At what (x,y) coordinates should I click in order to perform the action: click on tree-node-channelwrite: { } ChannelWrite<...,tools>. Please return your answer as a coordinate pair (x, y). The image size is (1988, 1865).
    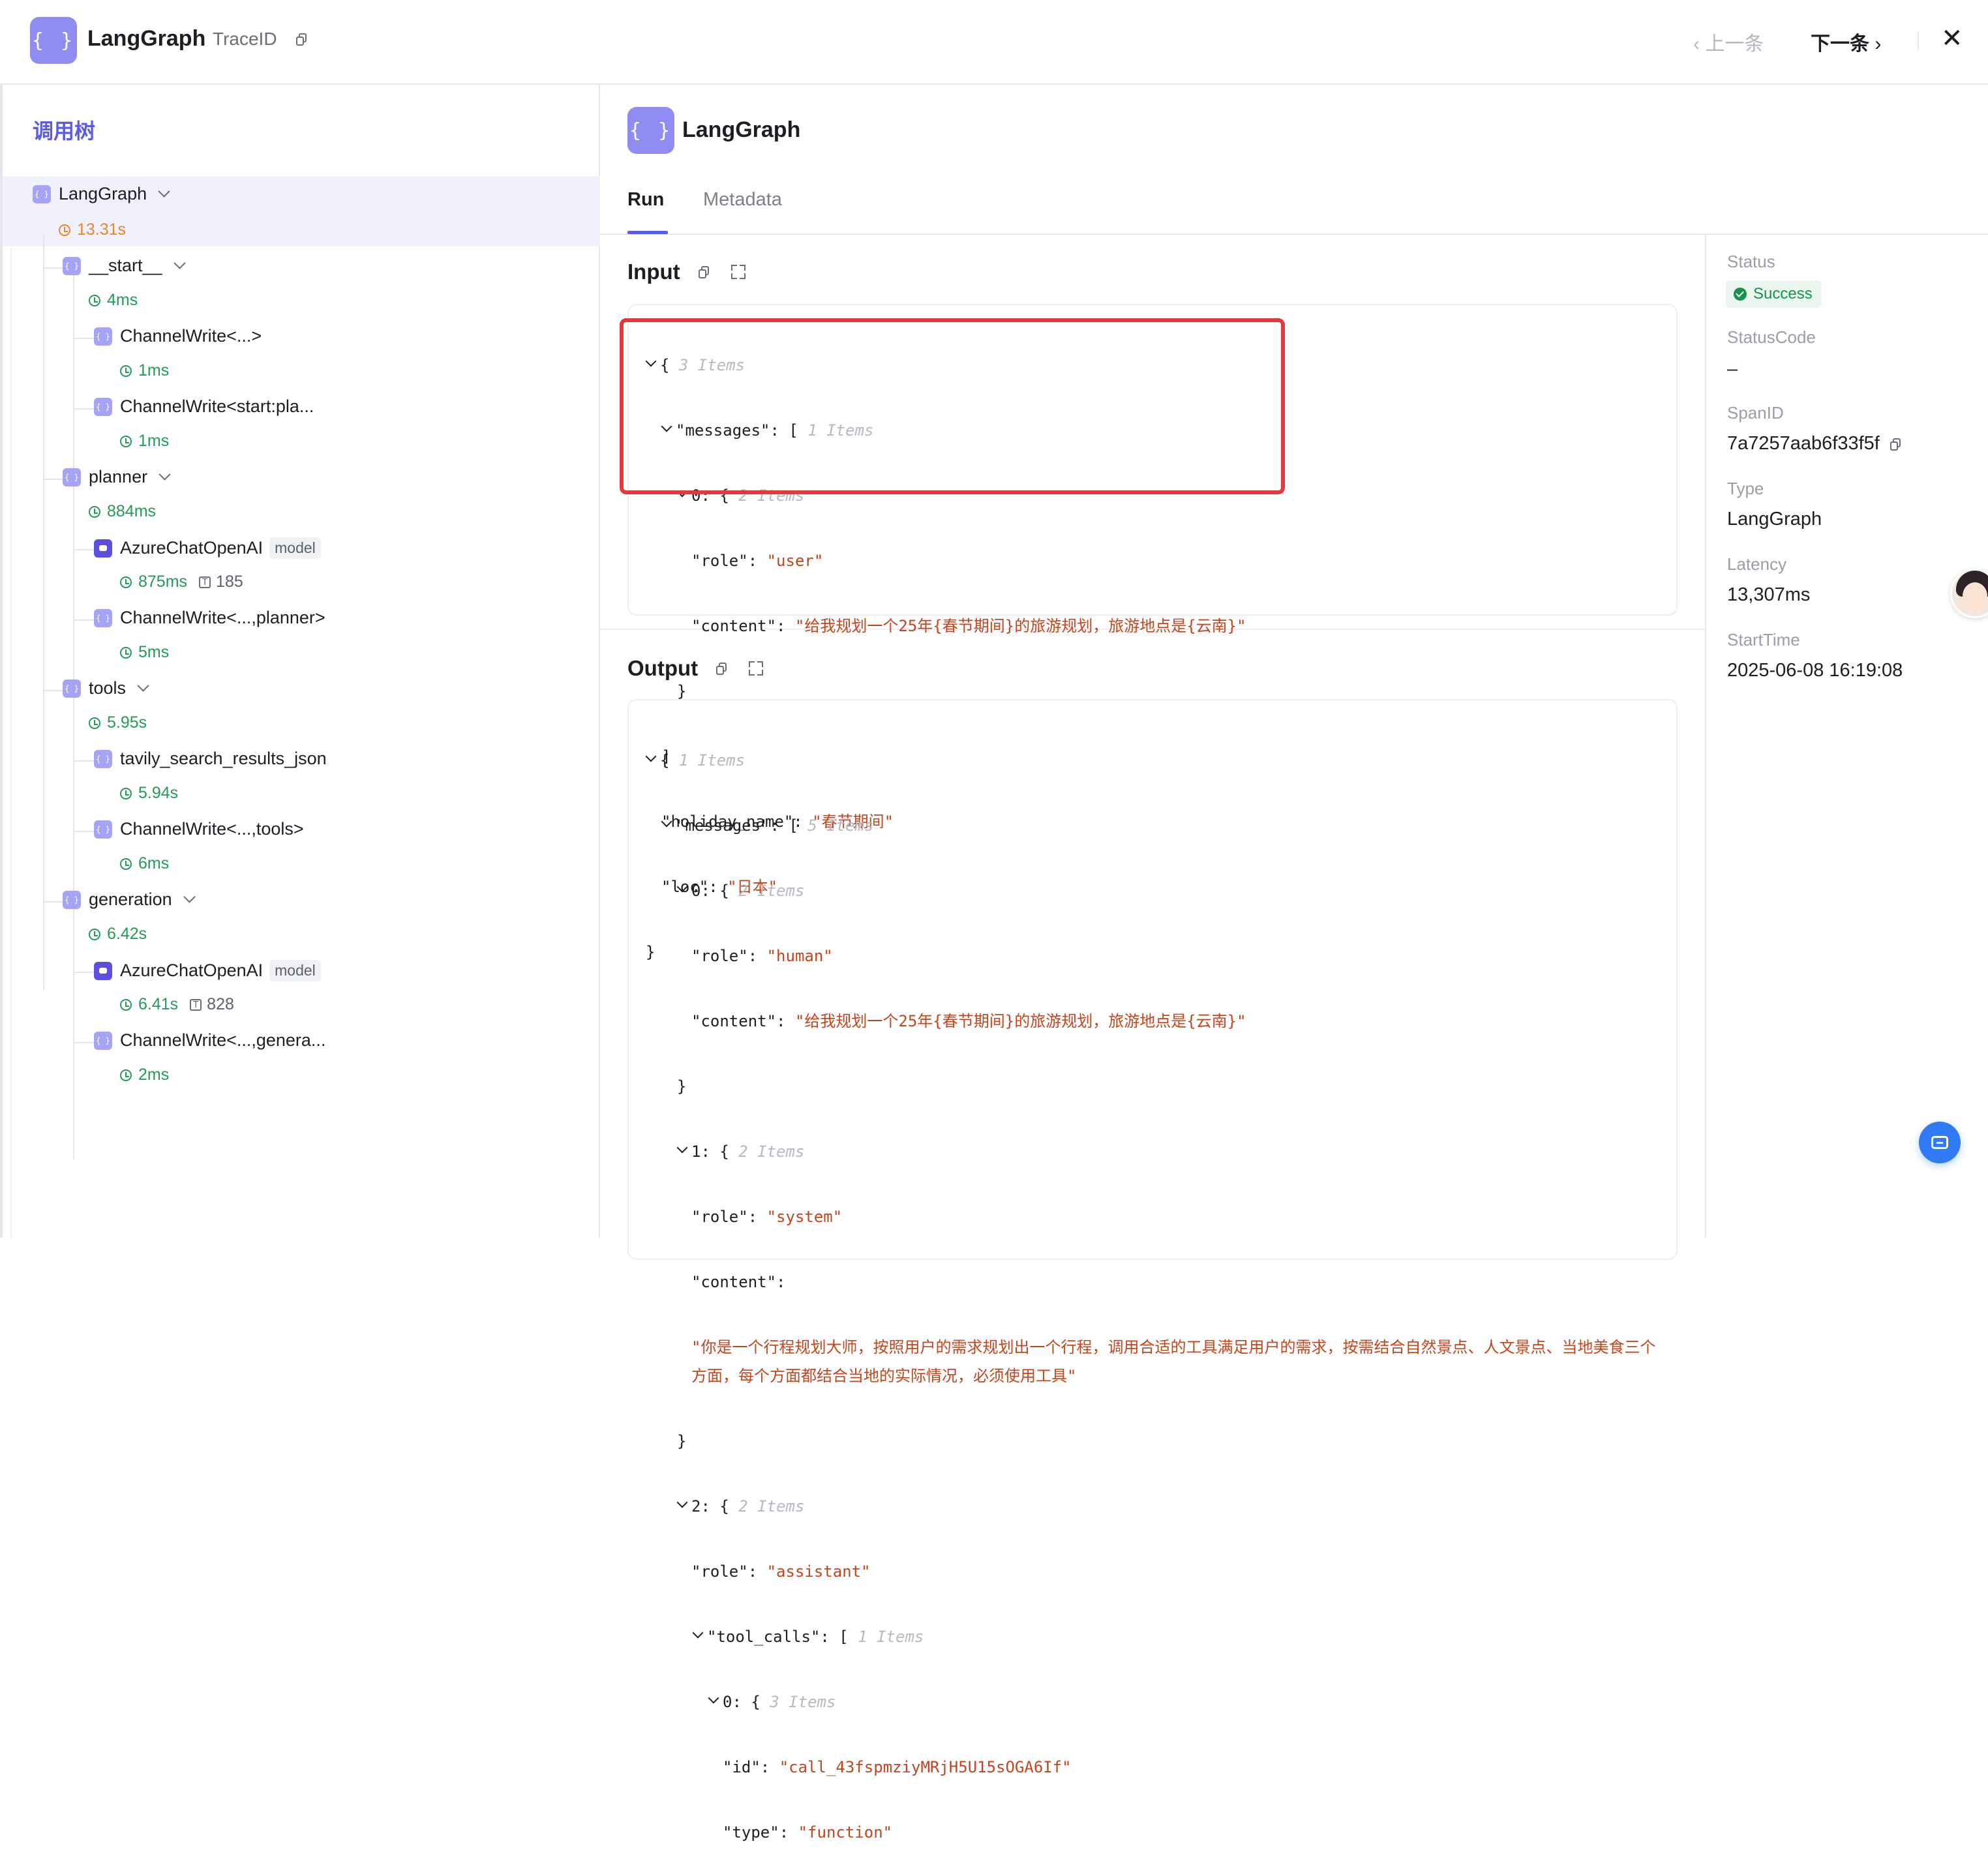
    Looking at the image, I should click on (199, 829).